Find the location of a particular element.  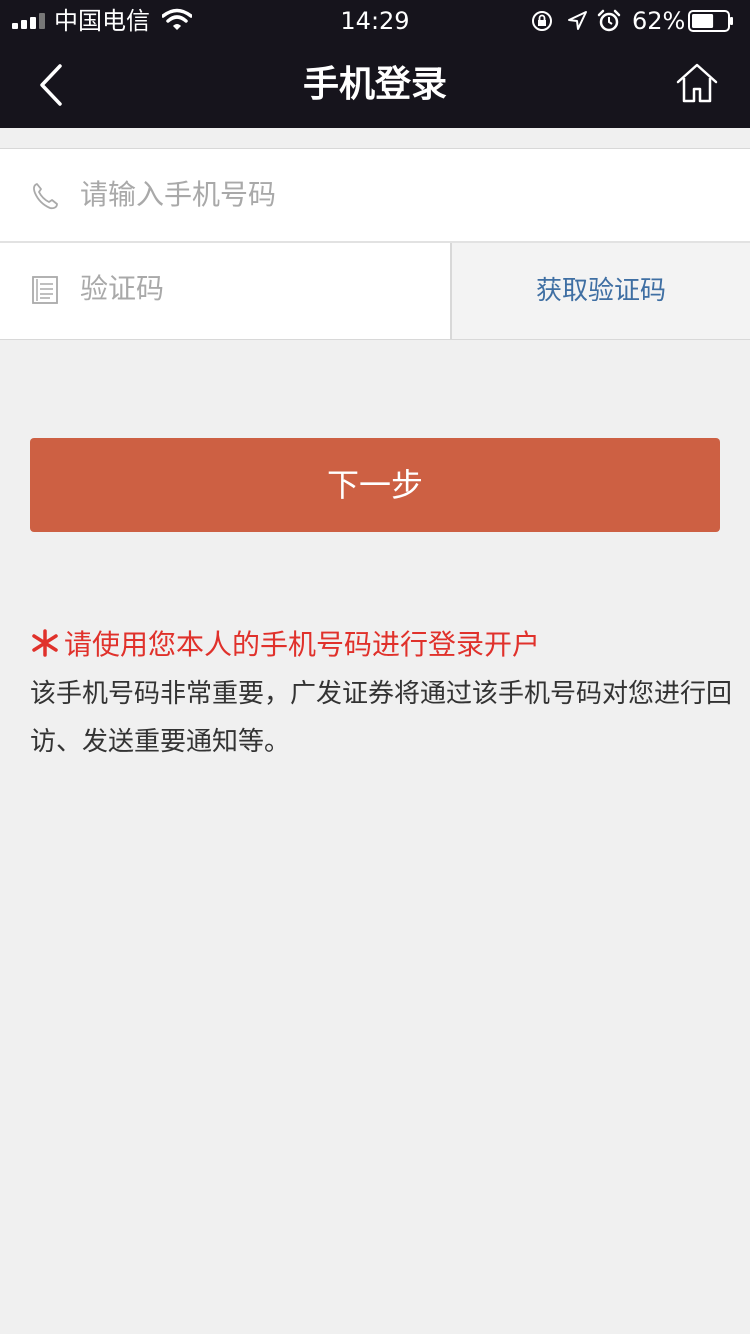

code-input: 验证码 is located at coordinates (122, 289).